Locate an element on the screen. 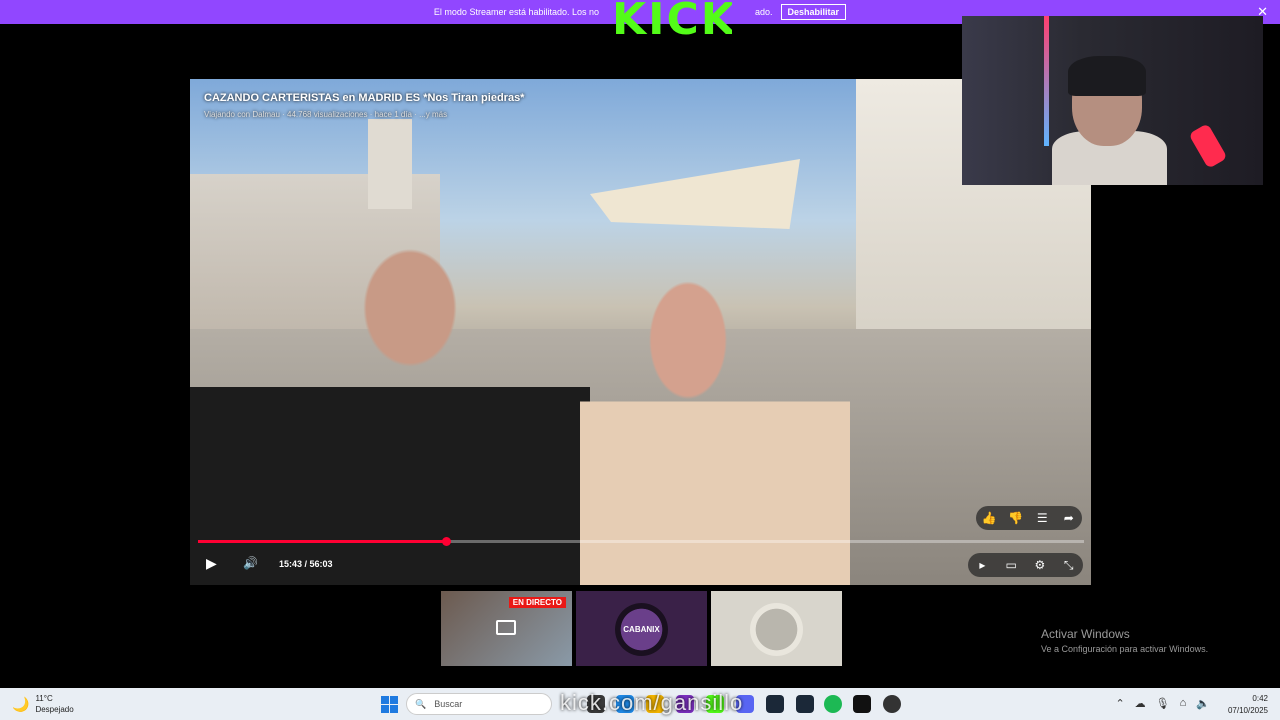 The width and height of the screenshot is (1280, 720). system-tray: ⌃ ☁ 🎙 ⌂ 🔈 is located at coordinates (1162, 703).